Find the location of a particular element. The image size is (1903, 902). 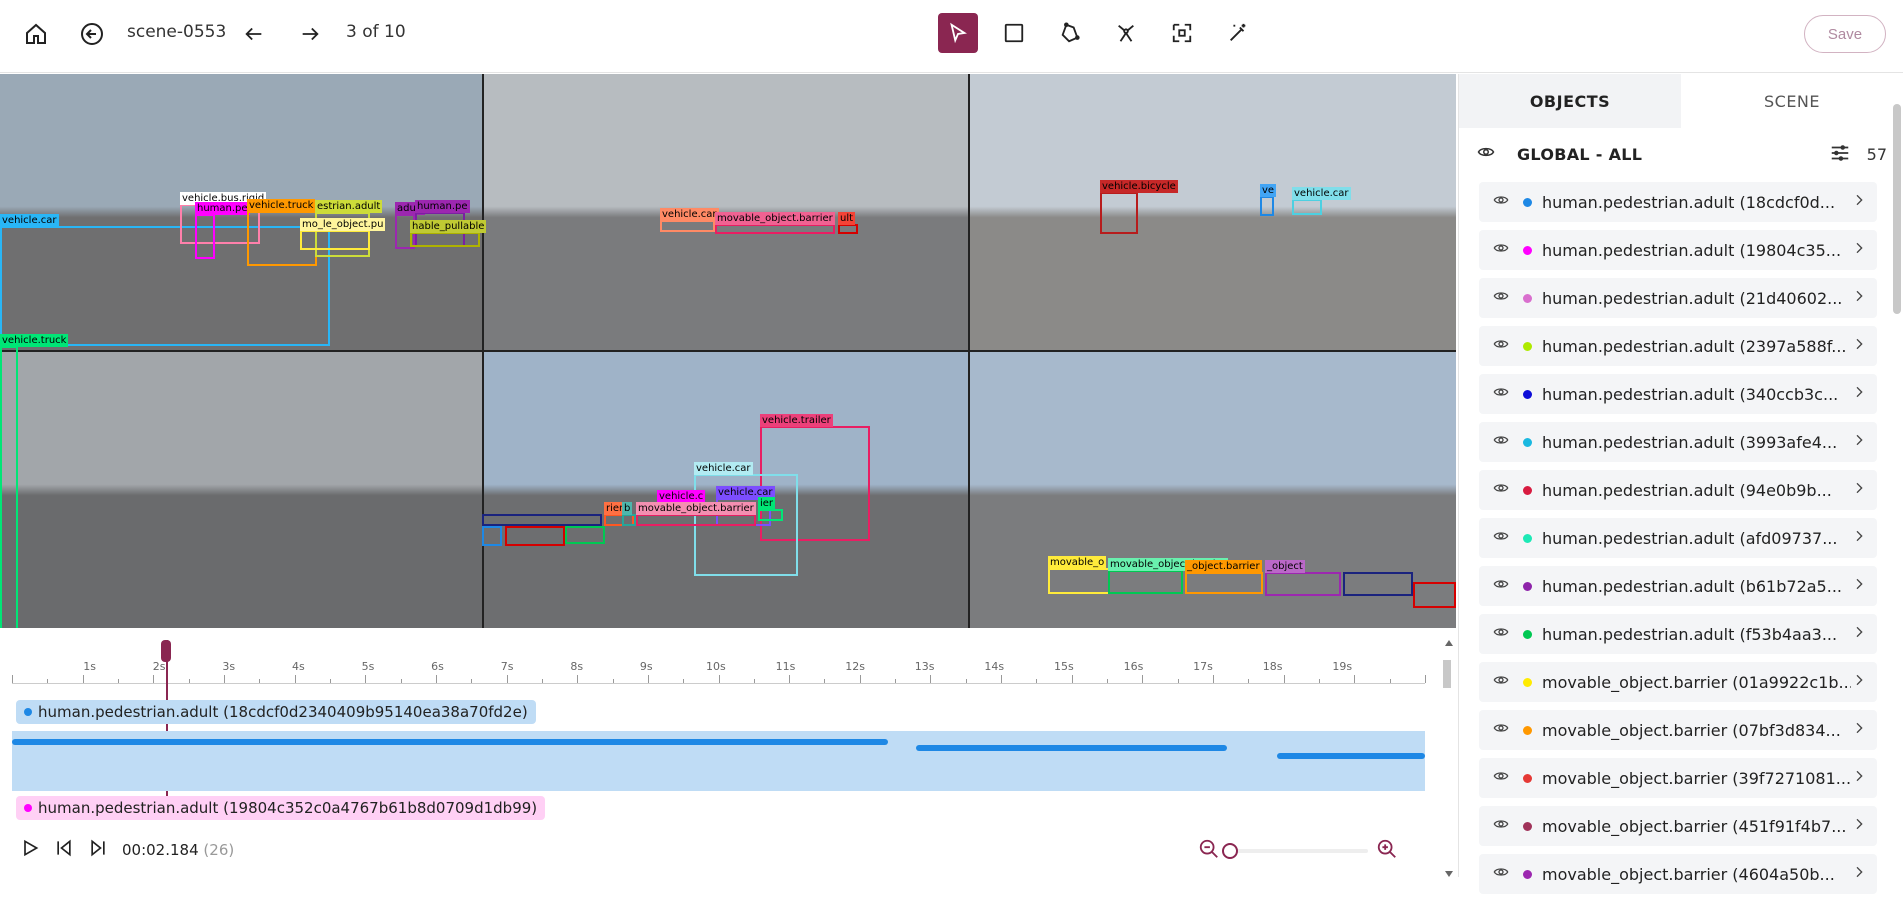

skeleton-tool is located at coordinates (1126, 33).